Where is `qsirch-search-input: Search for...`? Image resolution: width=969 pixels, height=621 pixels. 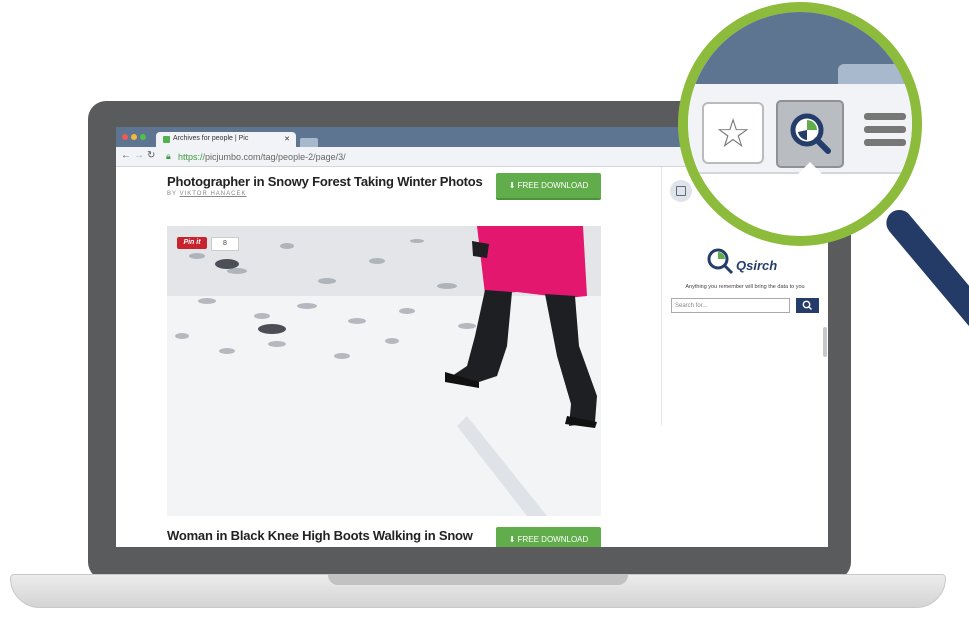 qsirch-search-input: Search for... is located at coordinates (730, 305).